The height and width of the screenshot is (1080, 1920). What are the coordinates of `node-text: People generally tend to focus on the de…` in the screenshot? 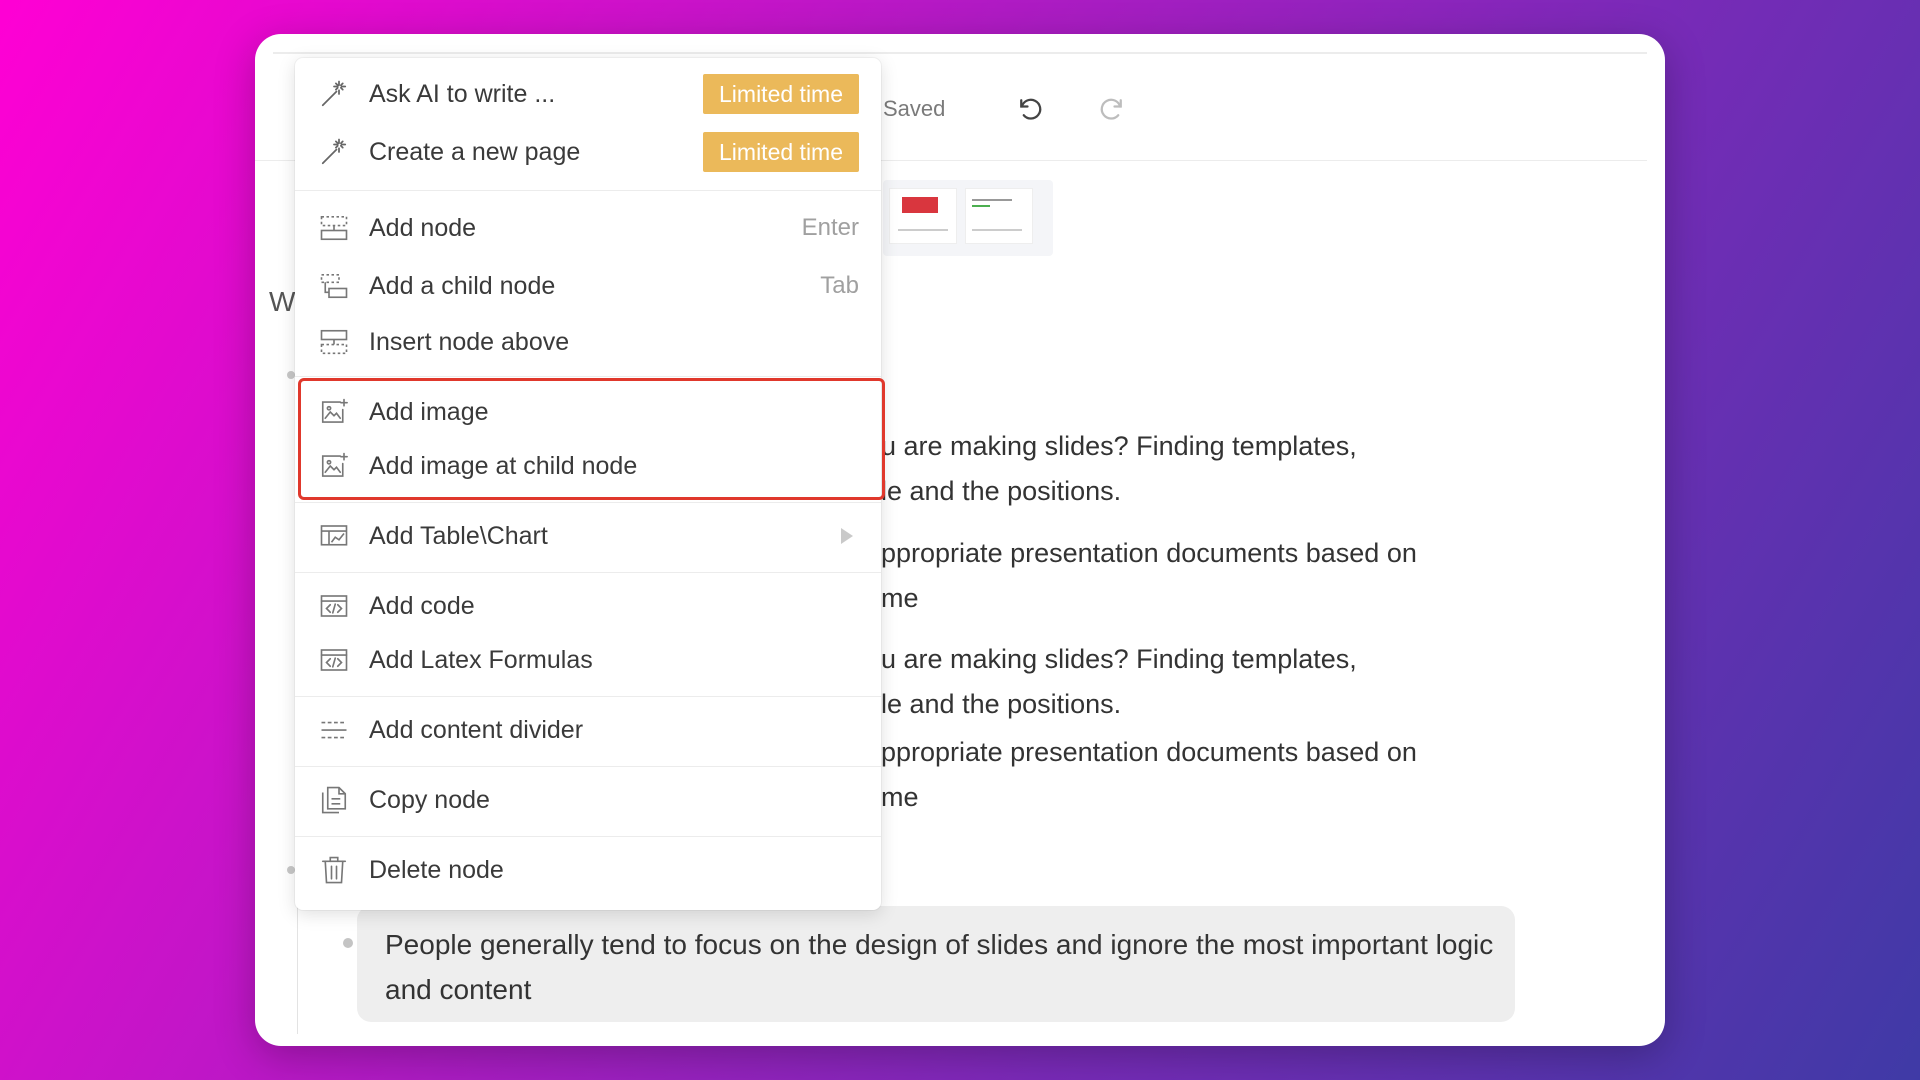 It's located at (940, 967).